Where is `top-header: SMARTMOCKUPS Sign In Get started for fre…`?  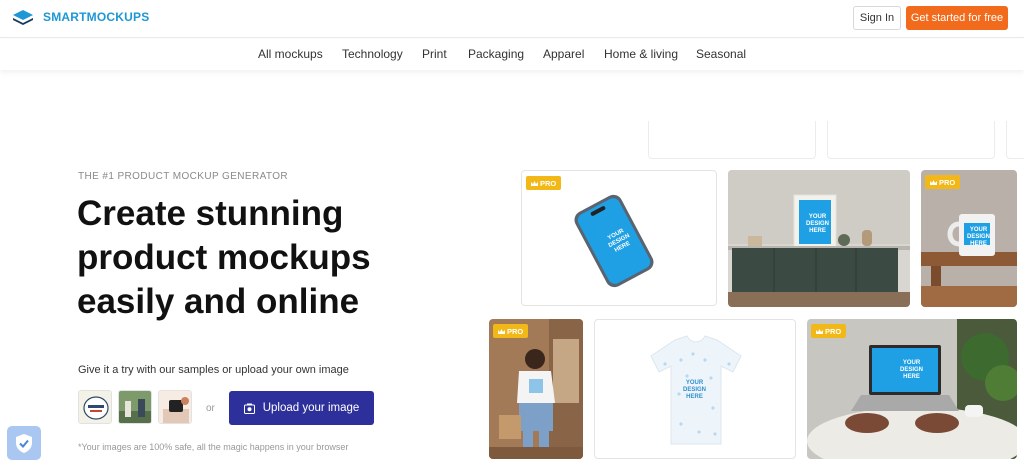 top-header: SMARTMOCKUPS Sign In Get started for fre… is located at coordinates (512, 19).